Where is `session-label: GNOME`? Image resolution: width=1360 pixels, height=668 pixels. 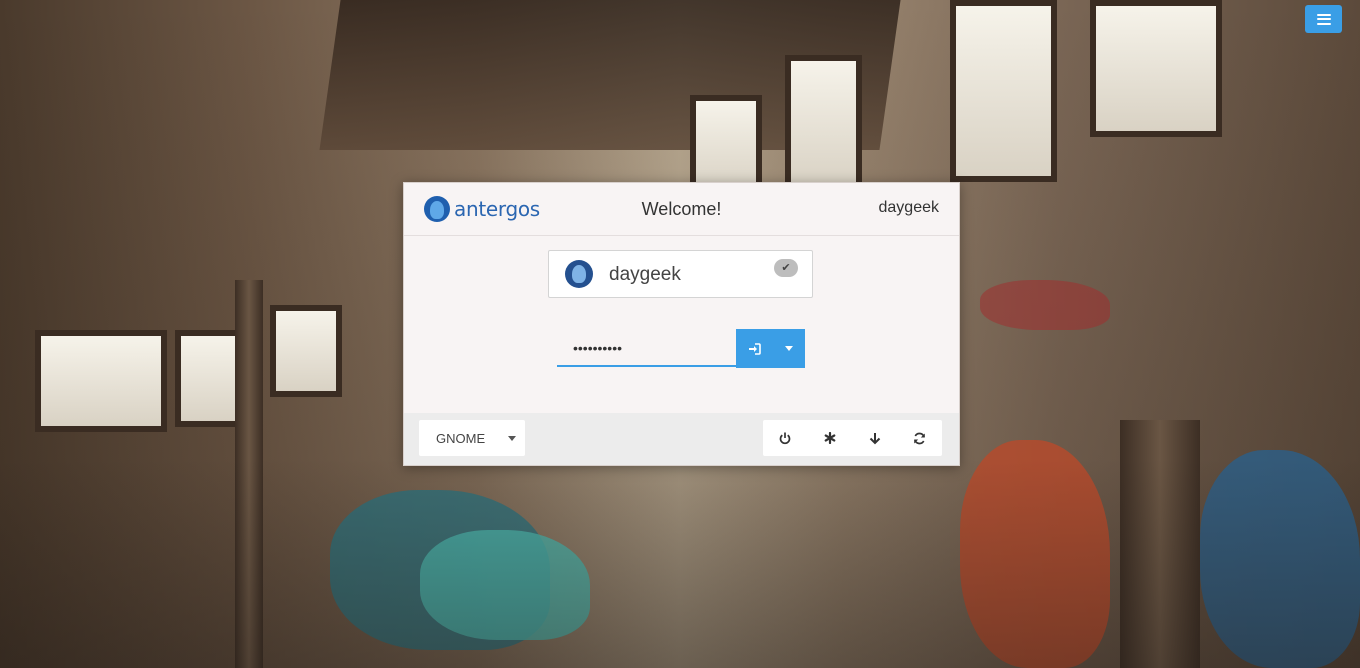 session-label: GNOME is located at coordinates (461, 438).